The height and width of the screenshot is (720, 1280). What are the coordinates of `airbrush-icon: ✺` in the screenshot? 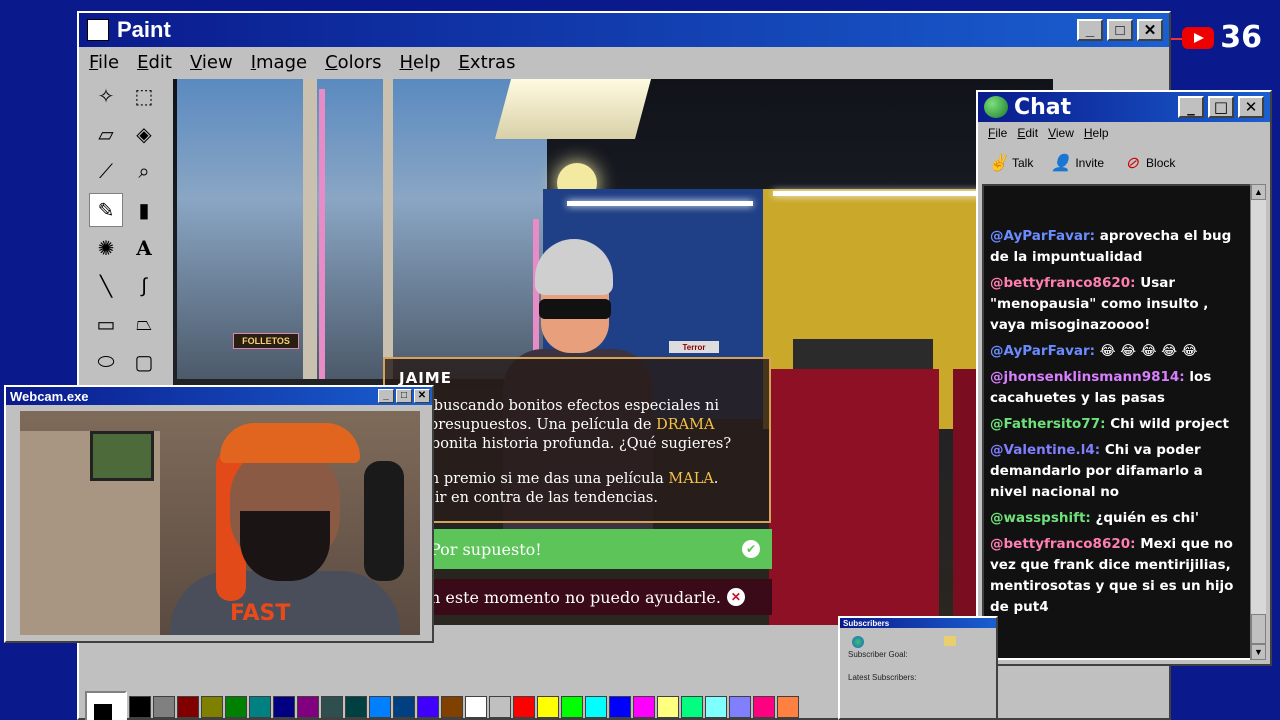 It's located at (106, 248).